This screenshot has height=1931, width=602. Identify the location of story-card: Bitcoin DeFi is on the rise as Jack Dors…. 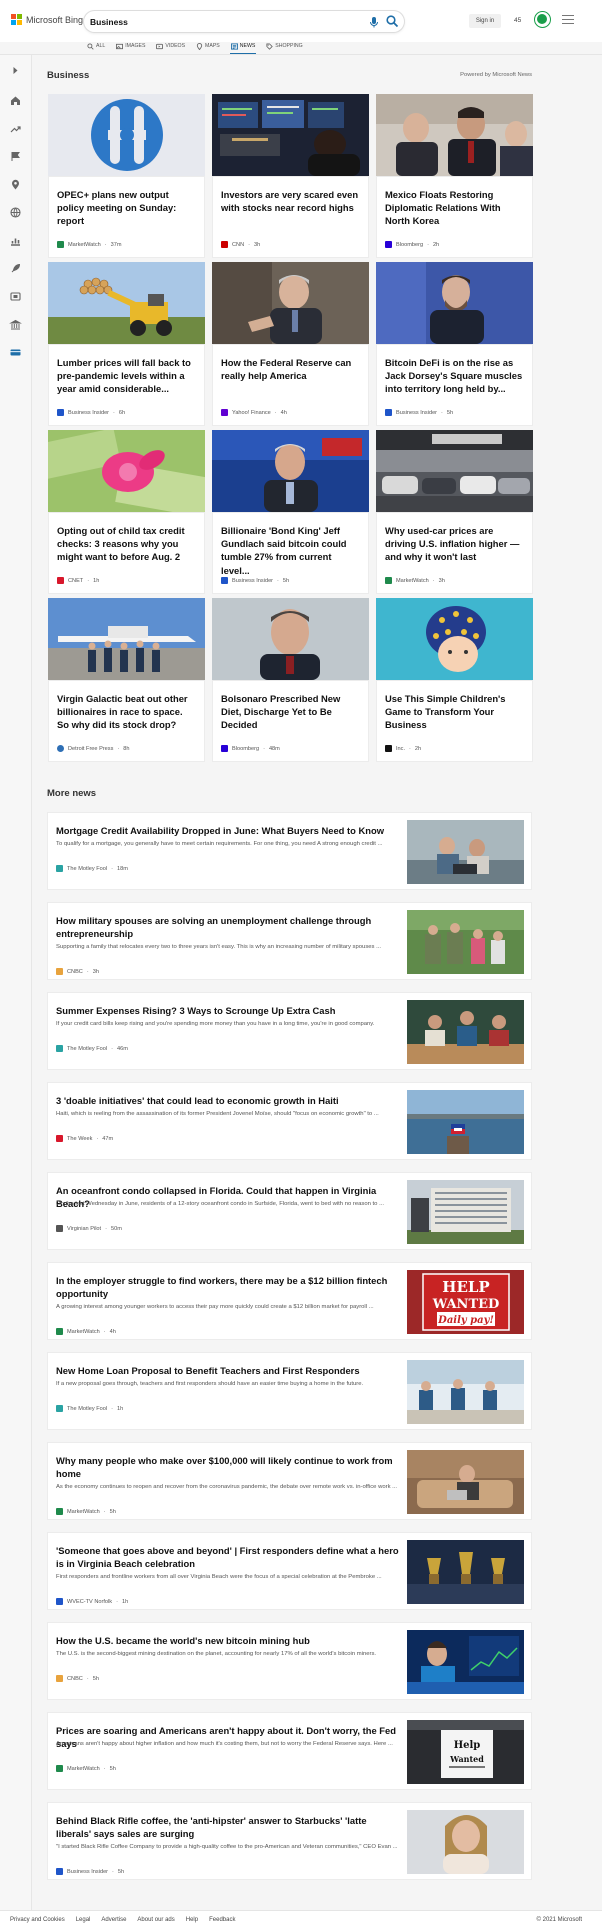
(454, 385).